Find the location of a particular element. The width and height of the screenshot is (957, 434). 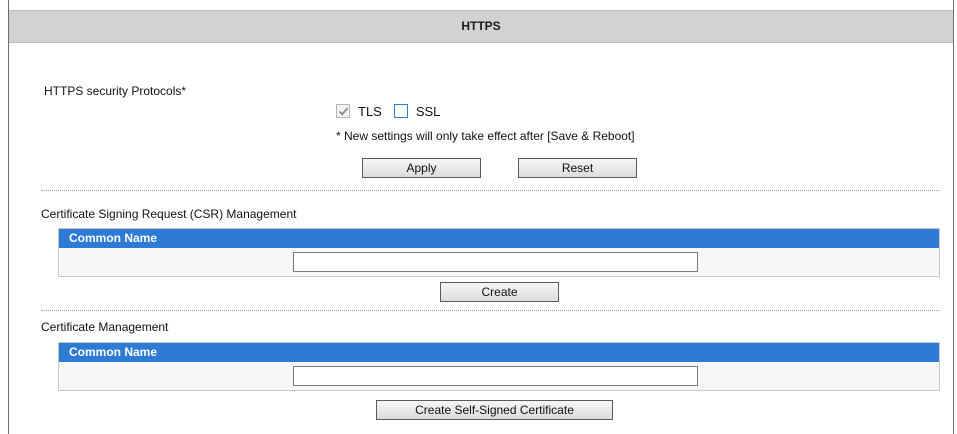

cert-common-name-input is located at coordinates (495, 376).